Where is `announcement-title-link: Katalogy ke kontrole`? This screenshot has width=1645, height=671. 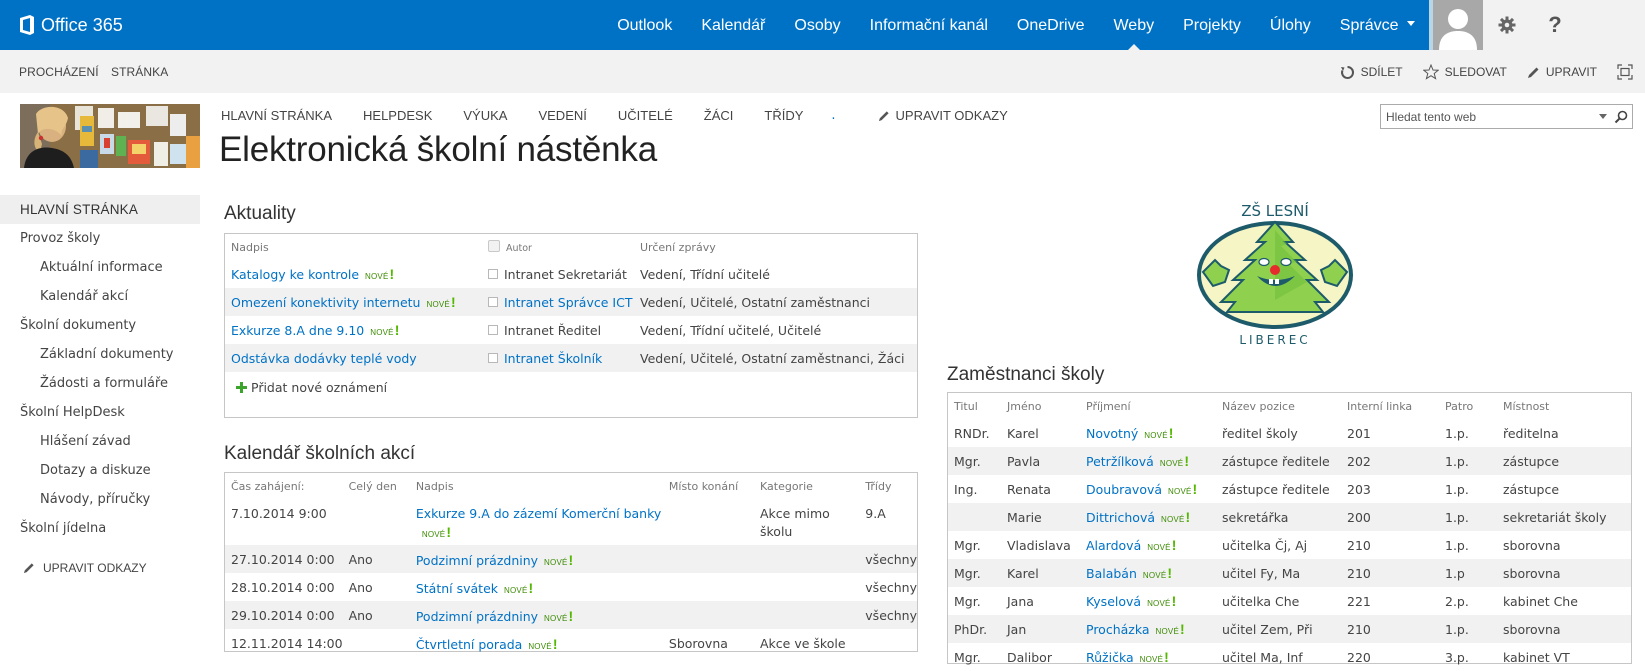
announcement-title-link: Katalogy ke kontrole is located at coordinates (295, 274).